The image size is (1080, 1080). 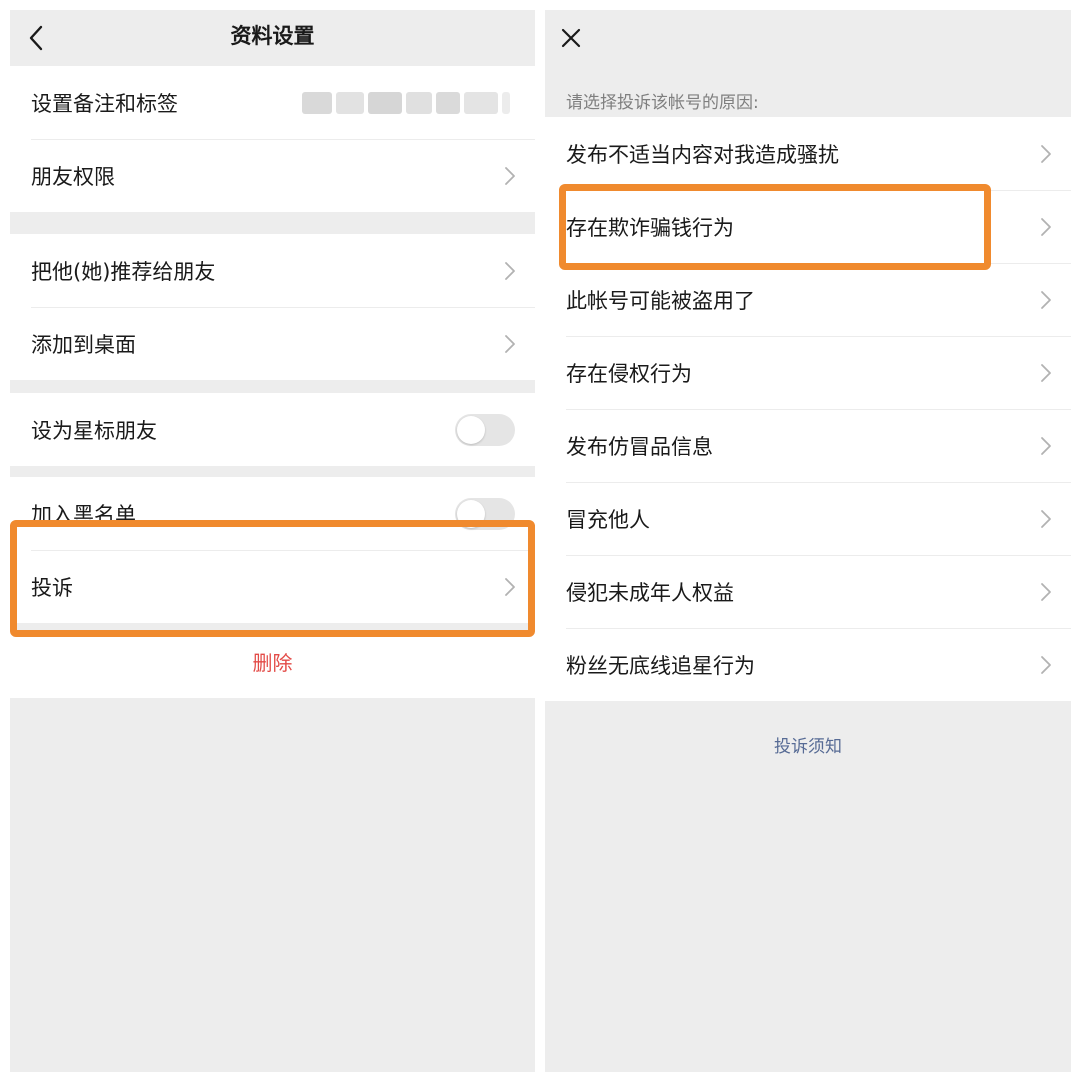 What do you see at coordinates (272, 102) in the screenshot?
I see `remark-and-tags-row: 设置备注和标签` at bounding box center [272, 102].